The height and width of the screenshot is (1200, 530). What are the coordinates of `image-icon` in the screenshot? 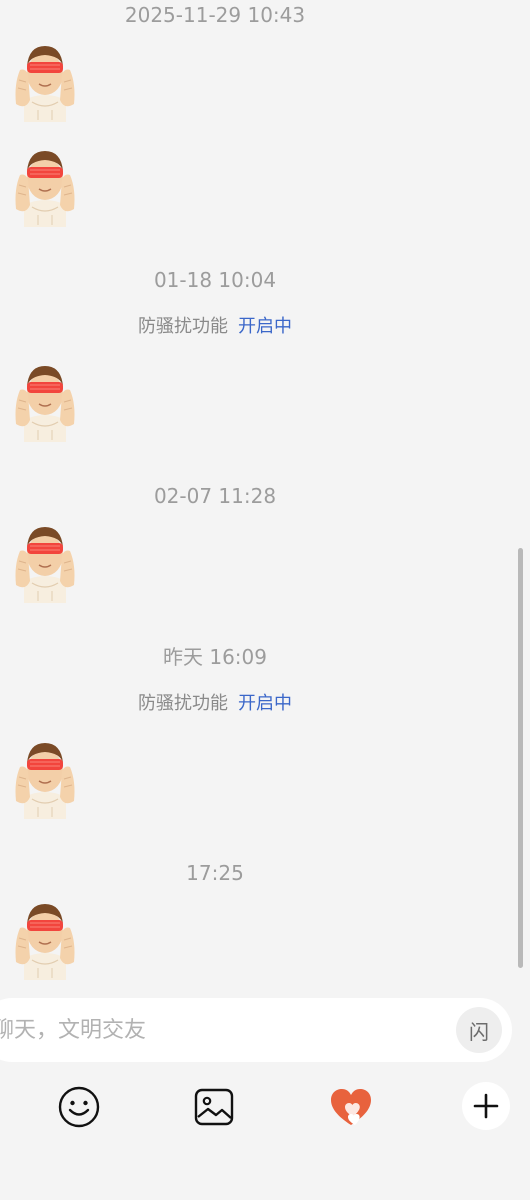 It's located at (214, 1107).